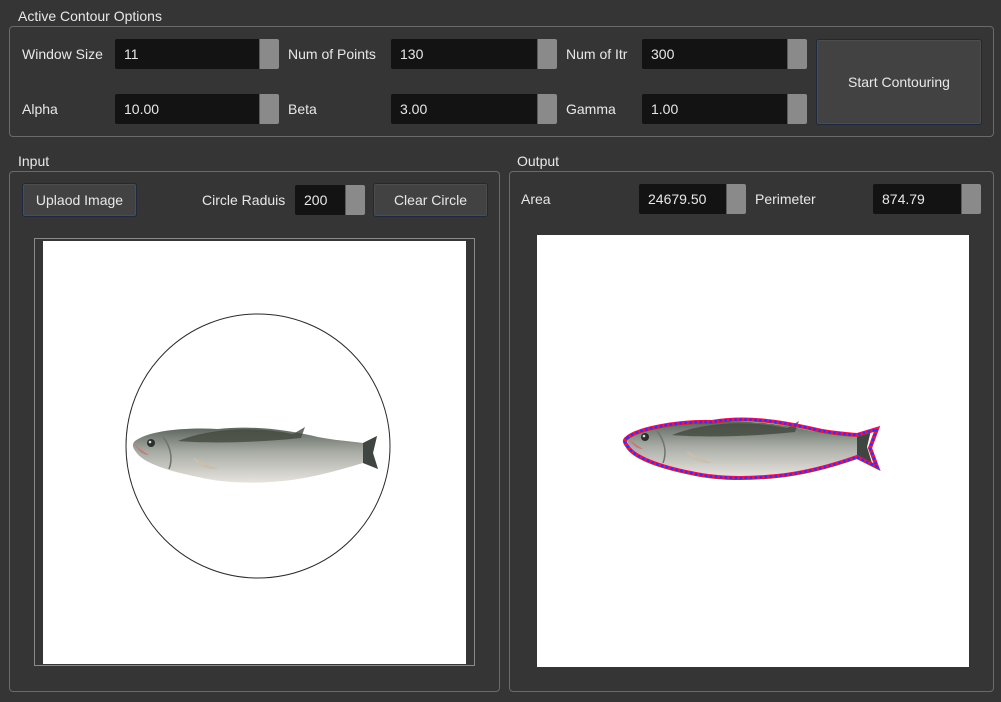 This screenshot has height=702, width=1001. I want to click on perimeter-spin-arrows, so click(971, 199).